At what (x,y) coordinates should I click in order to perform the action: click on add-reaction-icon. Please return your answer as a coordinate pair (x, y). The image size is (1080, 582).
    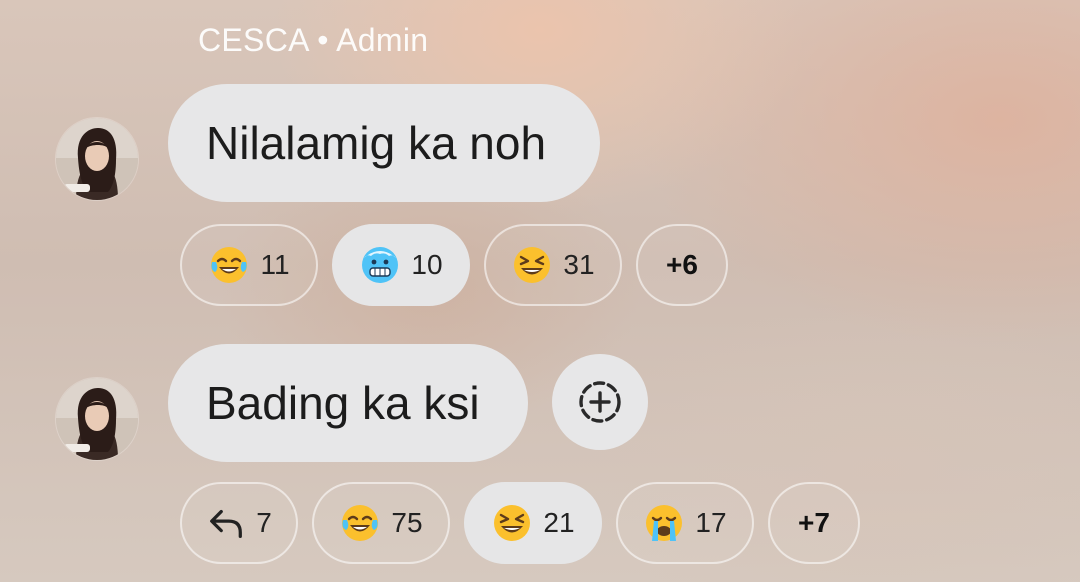
    Looking at the image, I should click on (600, 402).